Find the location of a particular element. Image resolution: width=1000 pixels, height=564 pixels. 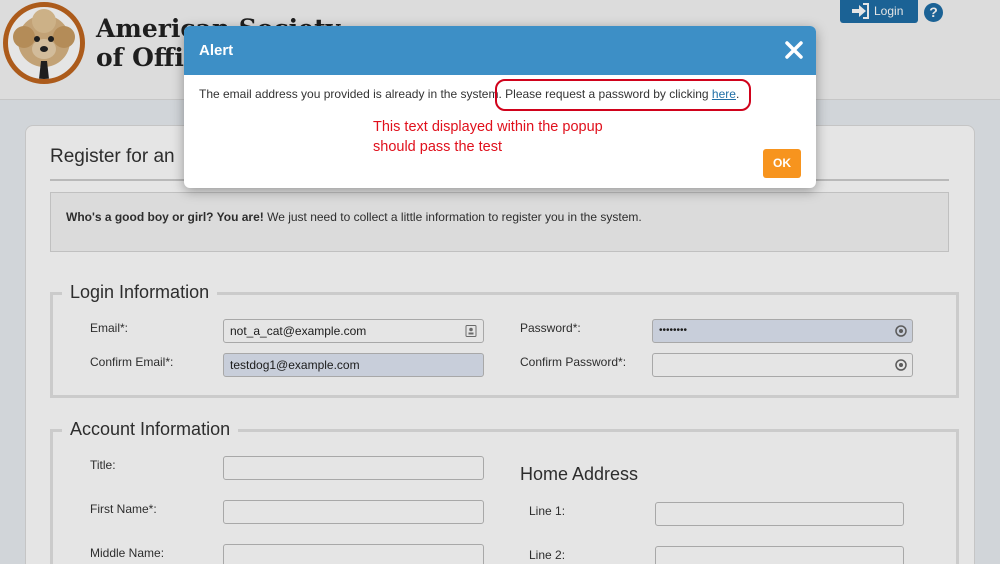

annotation-line2: should pass the test is located at coordinates (437, 147).